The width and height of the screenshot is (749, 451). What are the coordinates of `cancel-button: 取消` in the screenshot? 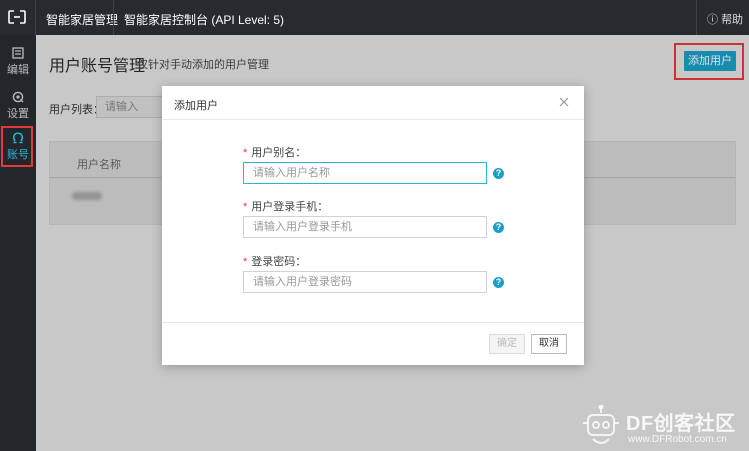 It's located at (549, 344).